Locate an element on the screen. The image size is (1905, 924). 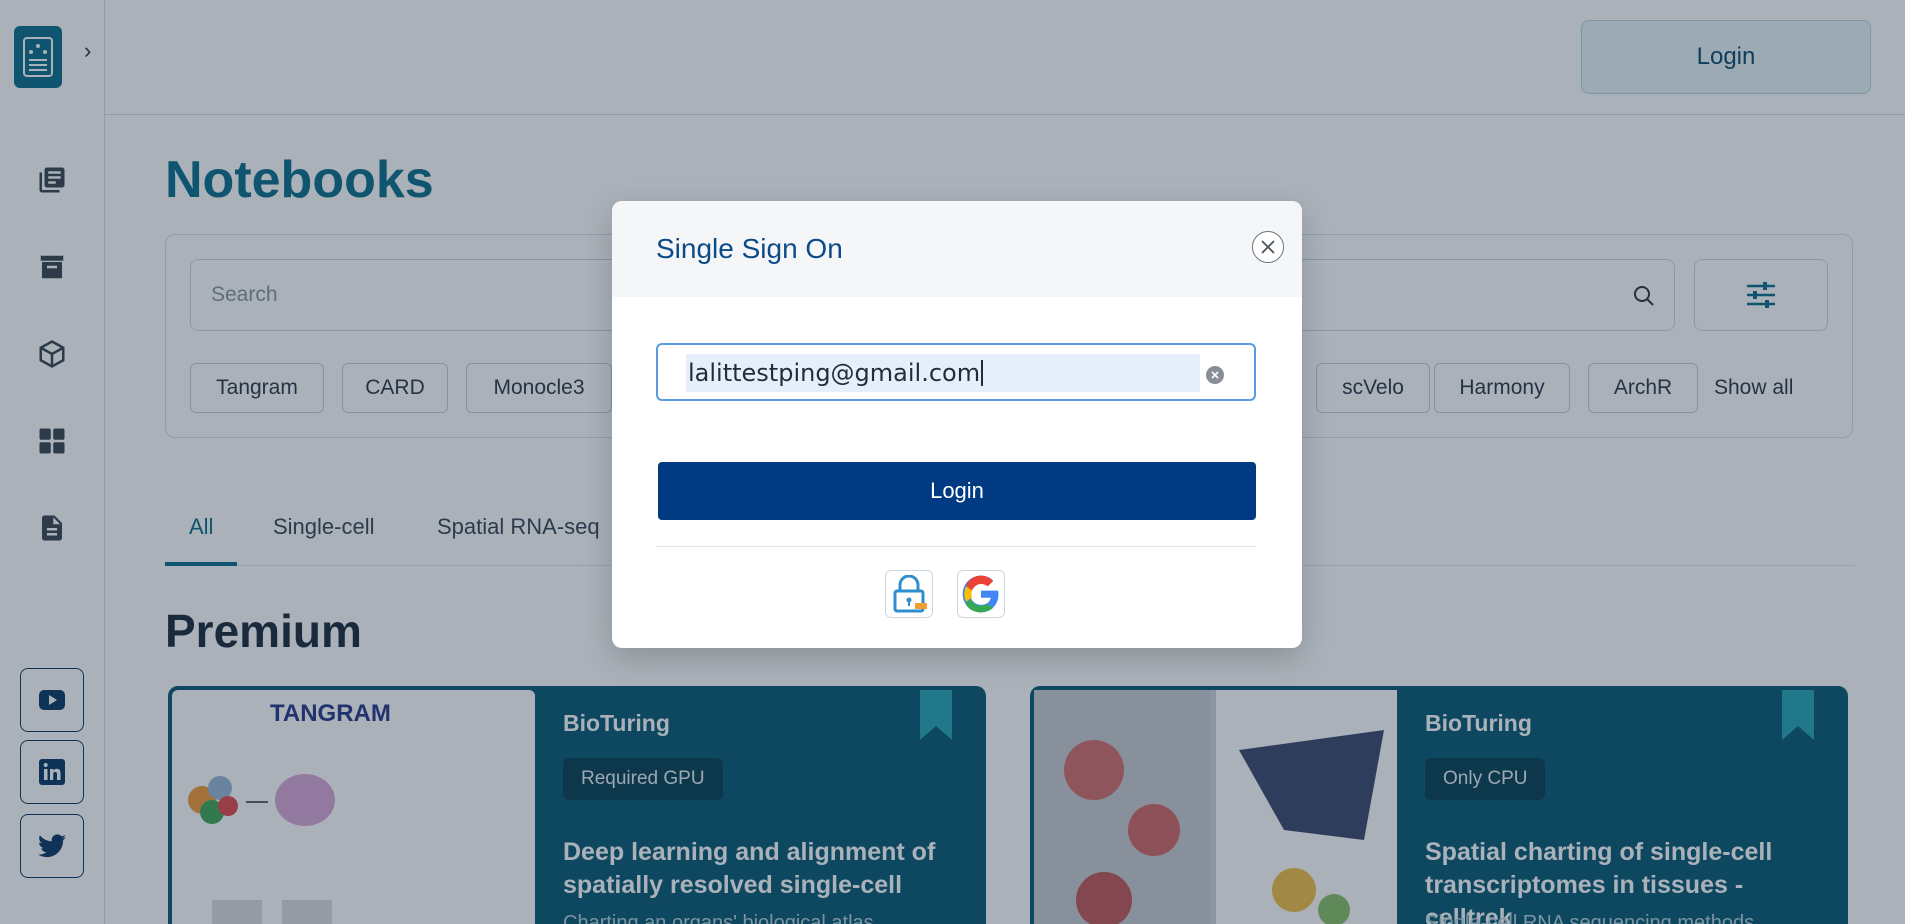
sso-lock-button is located at coordinates (909, 594).